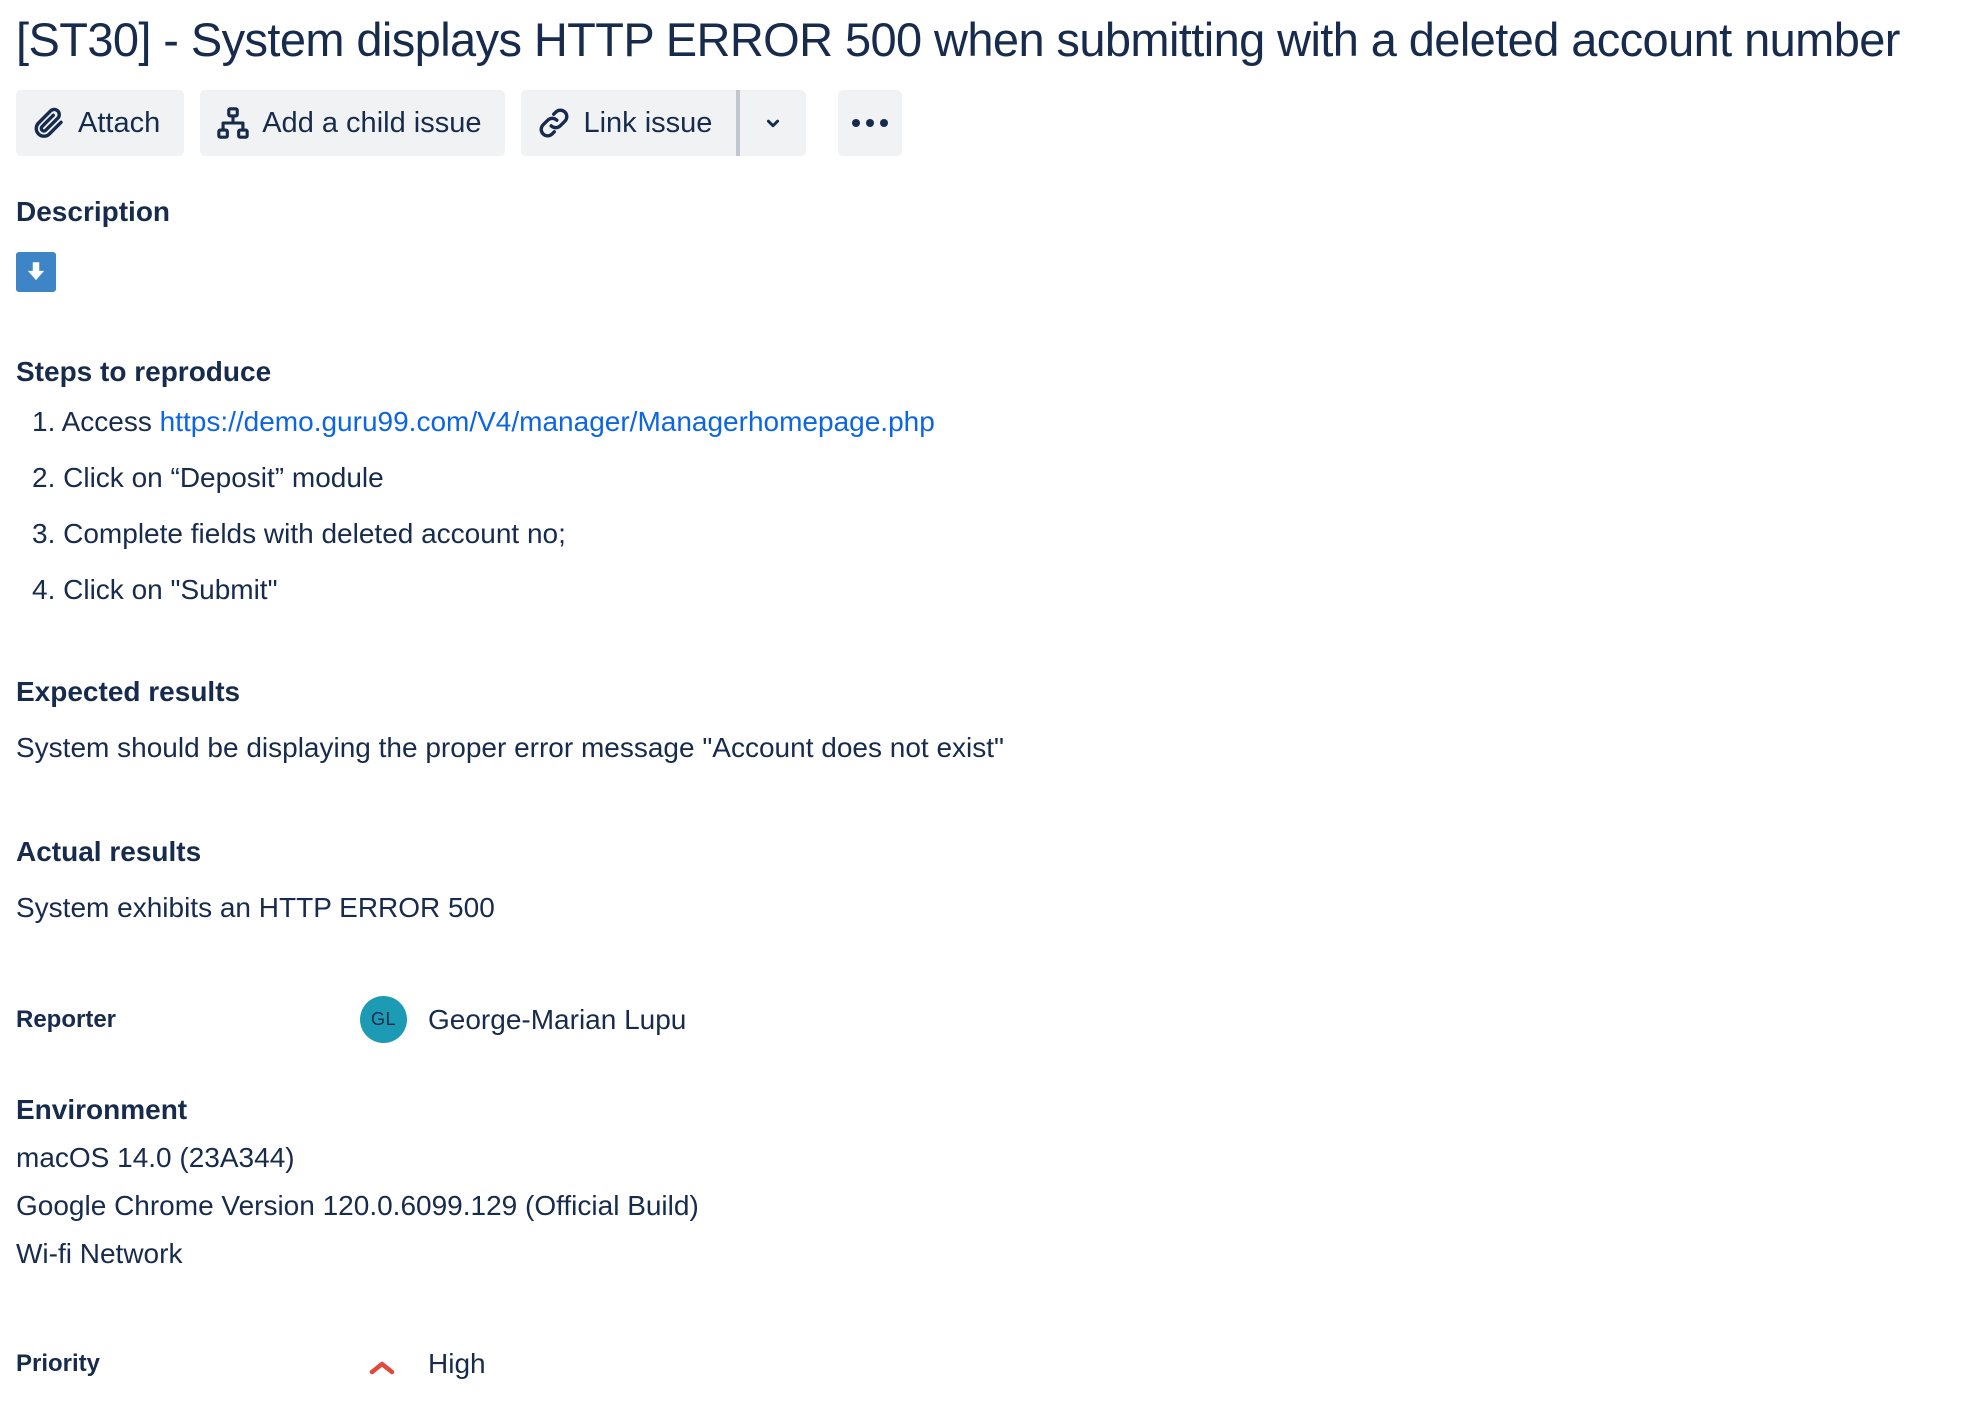 The image size is (1962, 1422). Describe the element at coordinates (483, 600) in the screenshot. I see `step-item: 4. Click on "Submit"` at that location.